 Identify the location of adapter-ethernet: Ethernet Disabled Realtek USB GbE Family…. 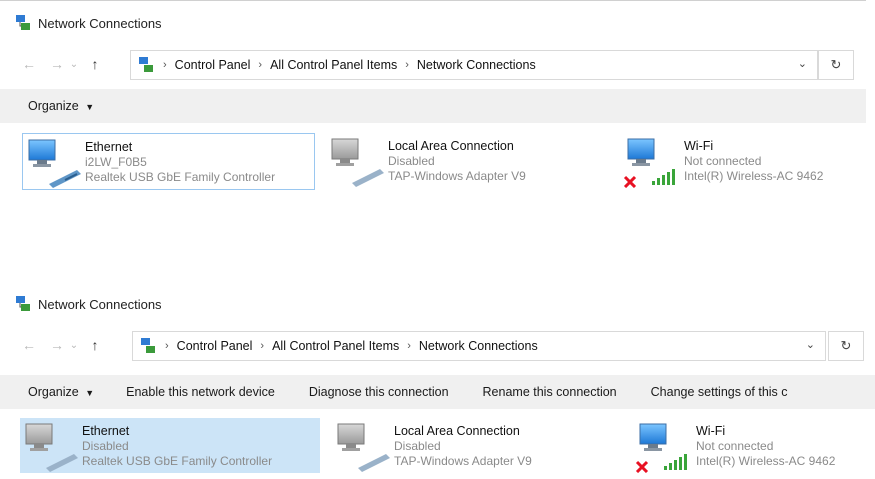
(170, 445).